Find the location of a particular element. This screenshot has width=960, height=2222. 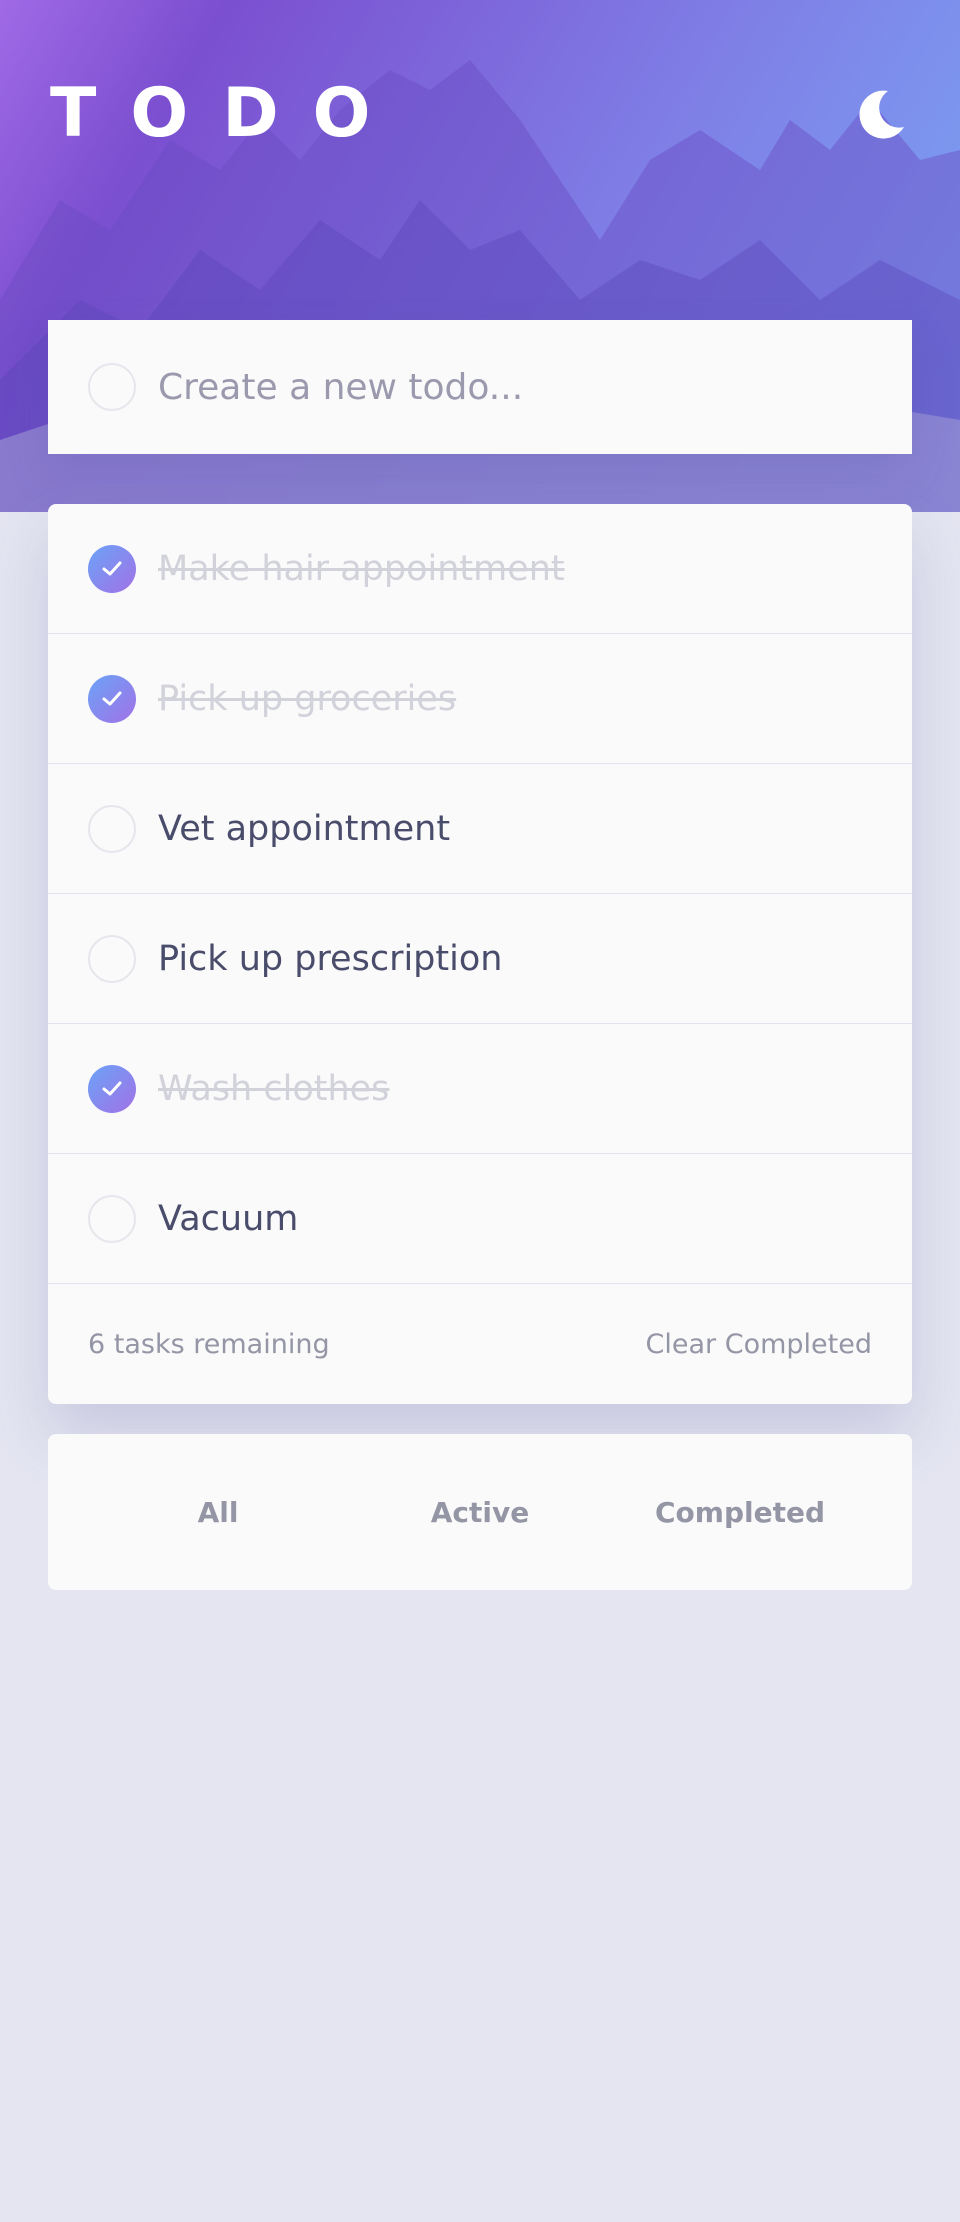

todo-item: Pick up groceries is located at coordinates (480, 699).